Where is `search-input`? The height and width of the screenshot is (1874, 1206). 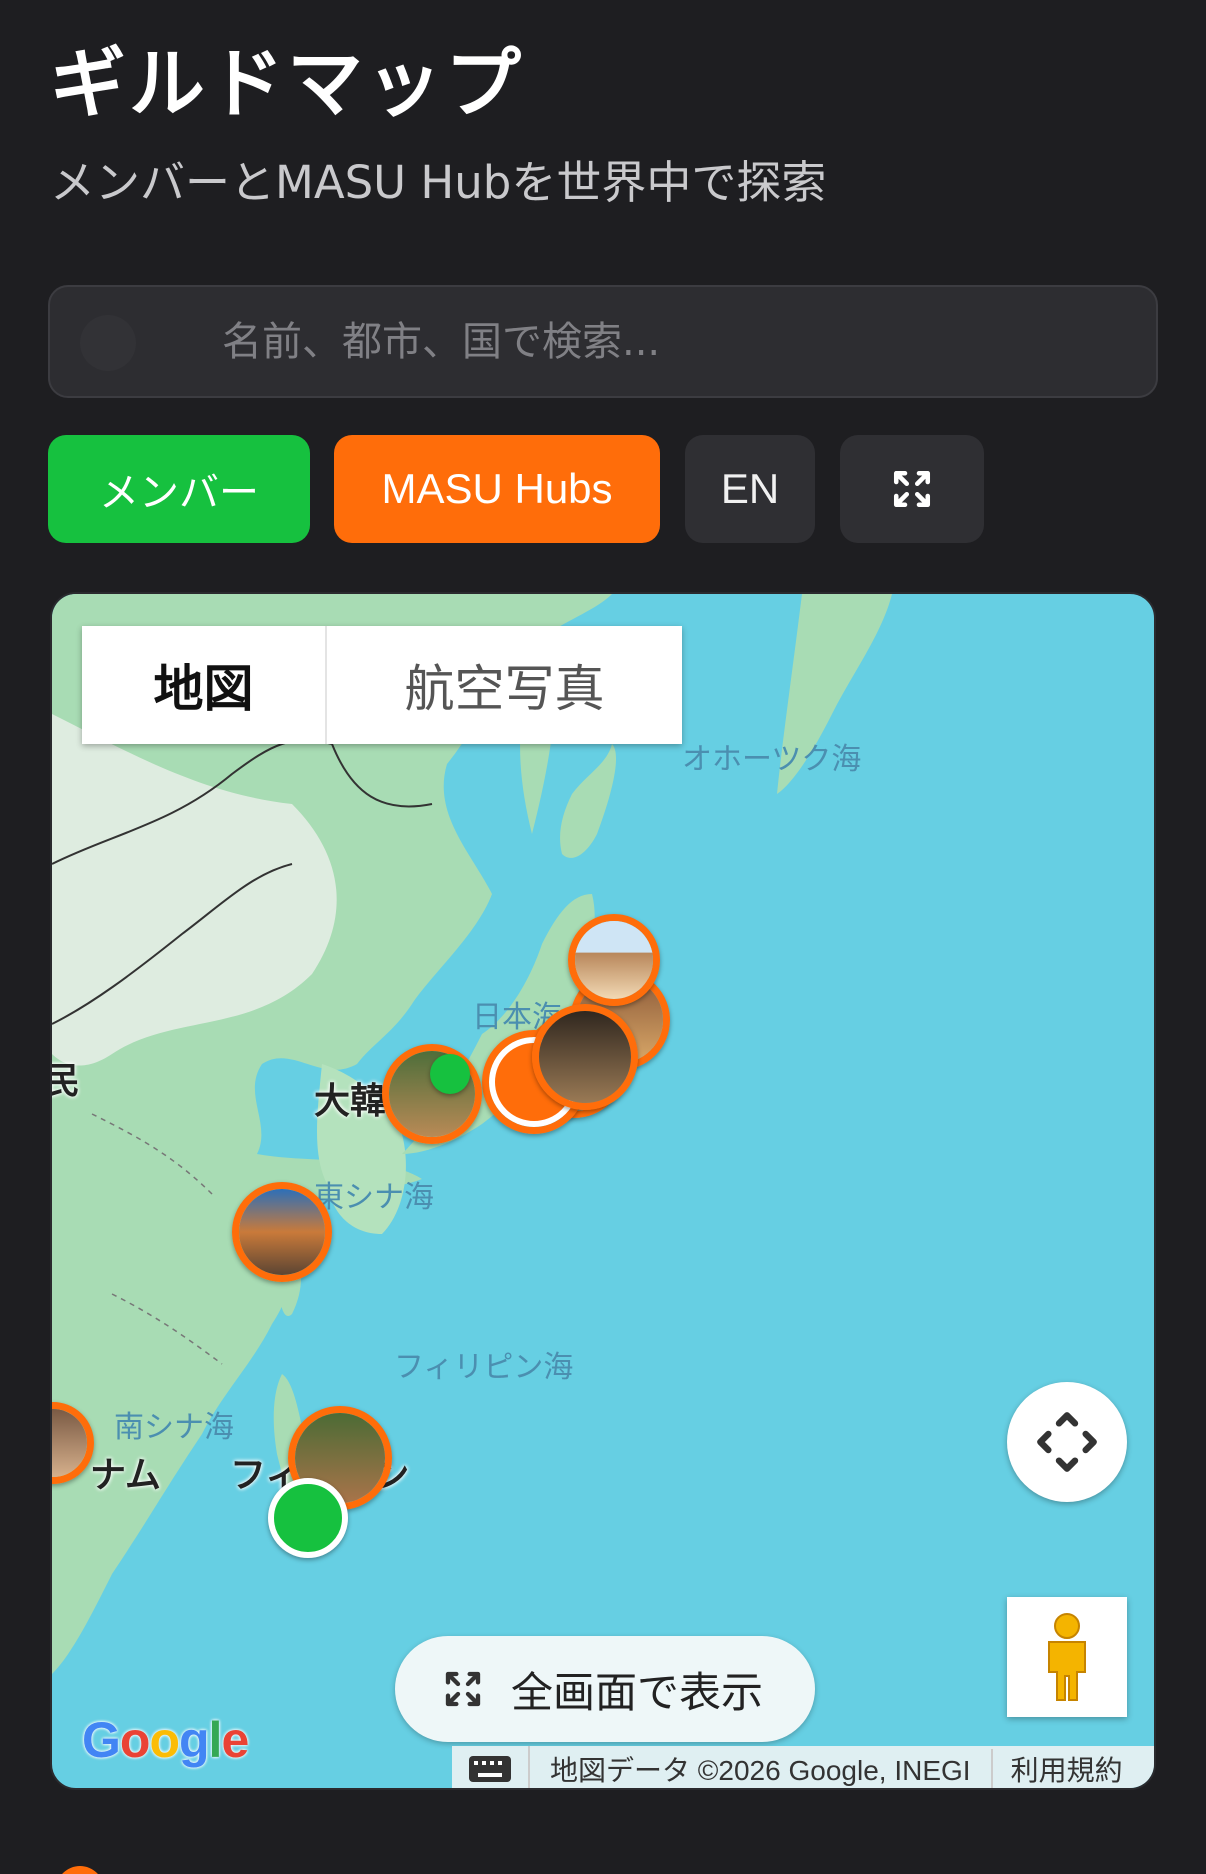 search-input is located at coordinates (640, 341).